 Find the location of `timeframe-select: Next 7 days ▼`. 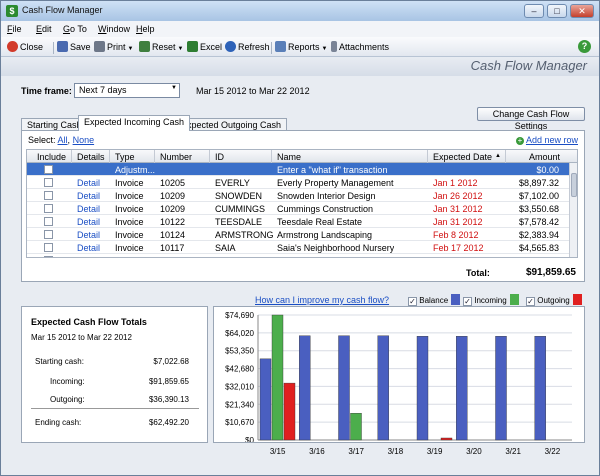

timeframe-select: Next 7 days ▼ is located at coordinates (127, 90).